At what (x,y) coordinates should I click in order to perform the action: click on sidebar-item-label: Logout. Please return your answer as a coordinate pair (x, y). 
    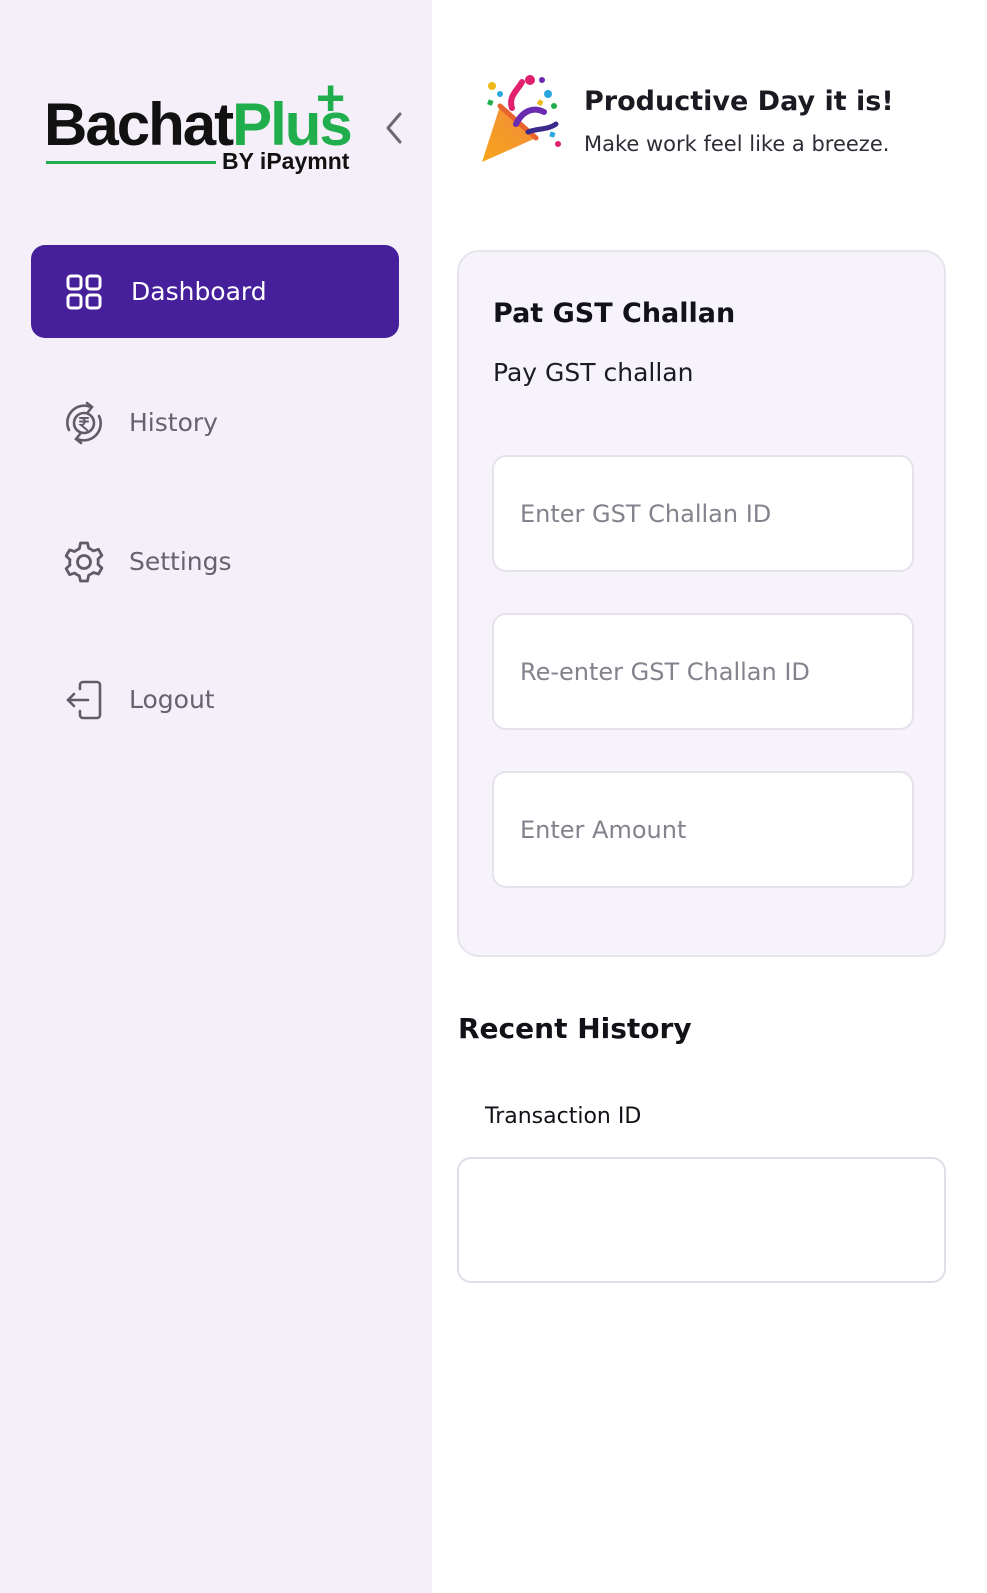
    Looking at the image, I should click on (172, 699).